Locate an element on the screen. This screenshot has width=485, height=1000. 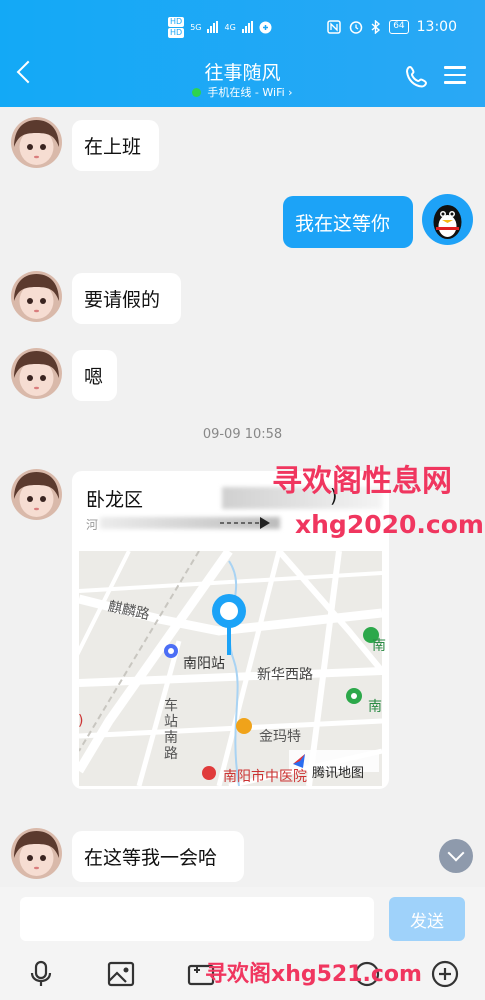
location-address: 河 is located at coordinates (92, 525).